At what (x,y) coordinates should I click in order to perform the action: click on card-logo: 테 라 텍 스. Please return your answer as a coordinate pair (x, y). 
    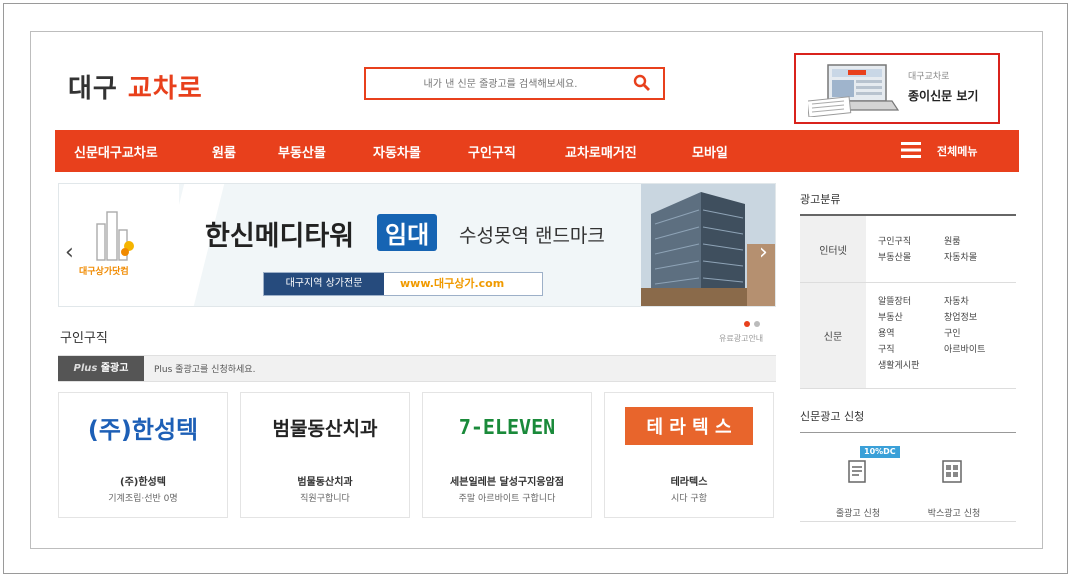
    Looking at the image, I should click on (689, 426).